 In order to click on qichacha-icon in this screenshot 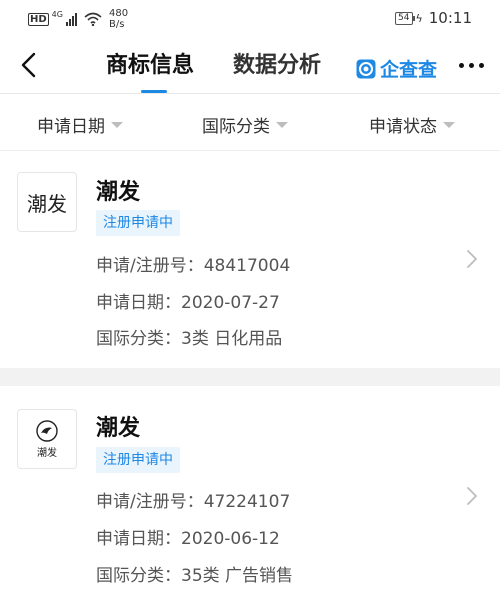, I will do `click(366, 68)`.